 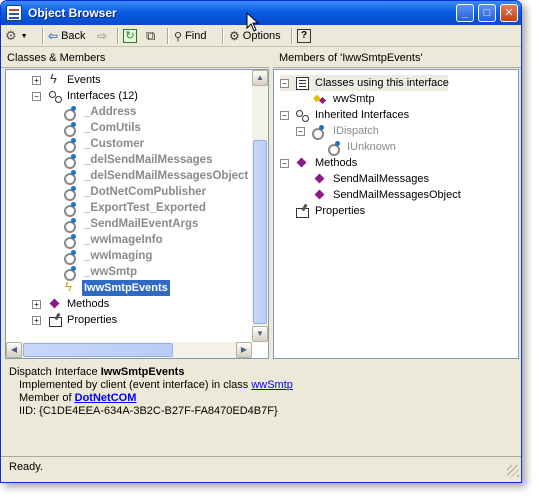 What do you see at coordinates (356, 131) in the screenshot?
I see `tree-item-label: IDispatch` at bounding box center [356, 131].